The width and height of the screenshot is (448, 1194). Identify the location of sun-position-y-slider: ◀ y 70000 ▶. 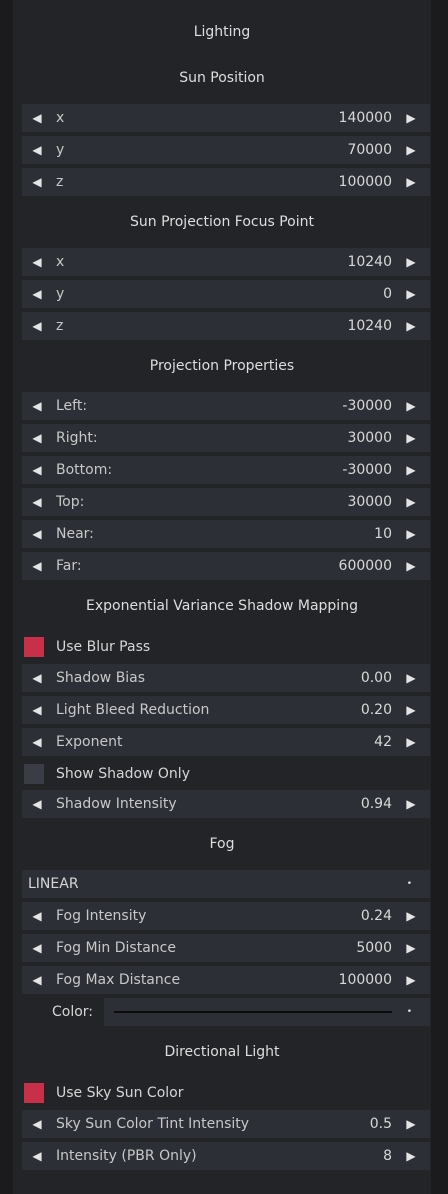
(226, 150).